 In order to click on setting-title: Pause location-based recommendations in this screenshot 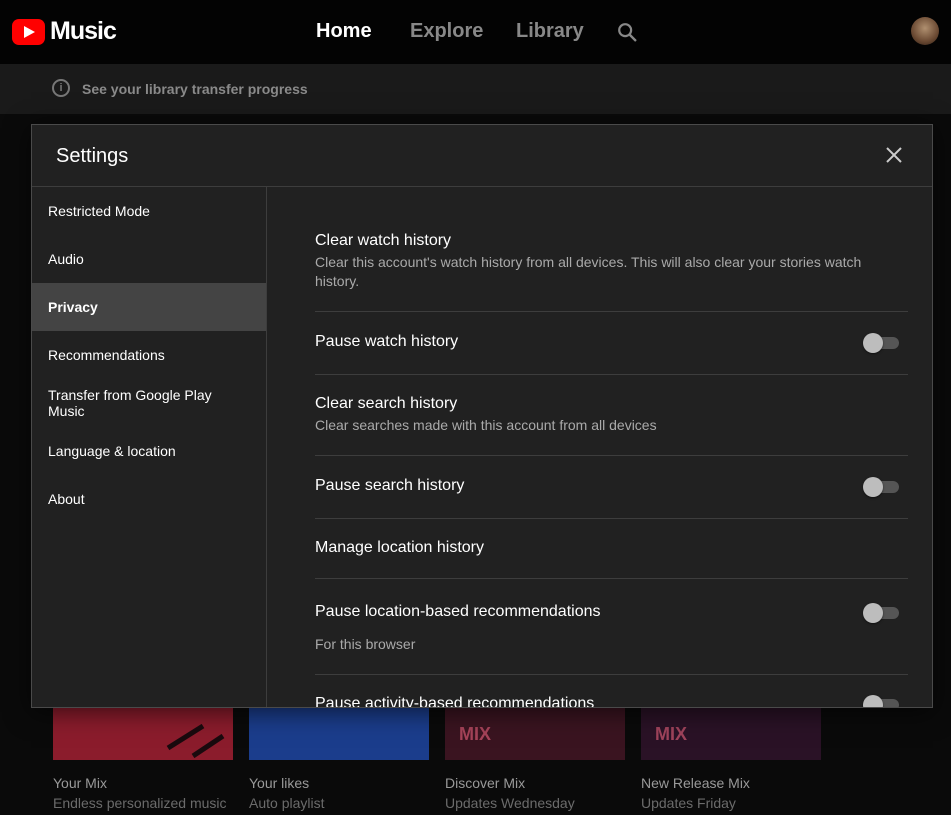, I will do `click(458, 611)`.